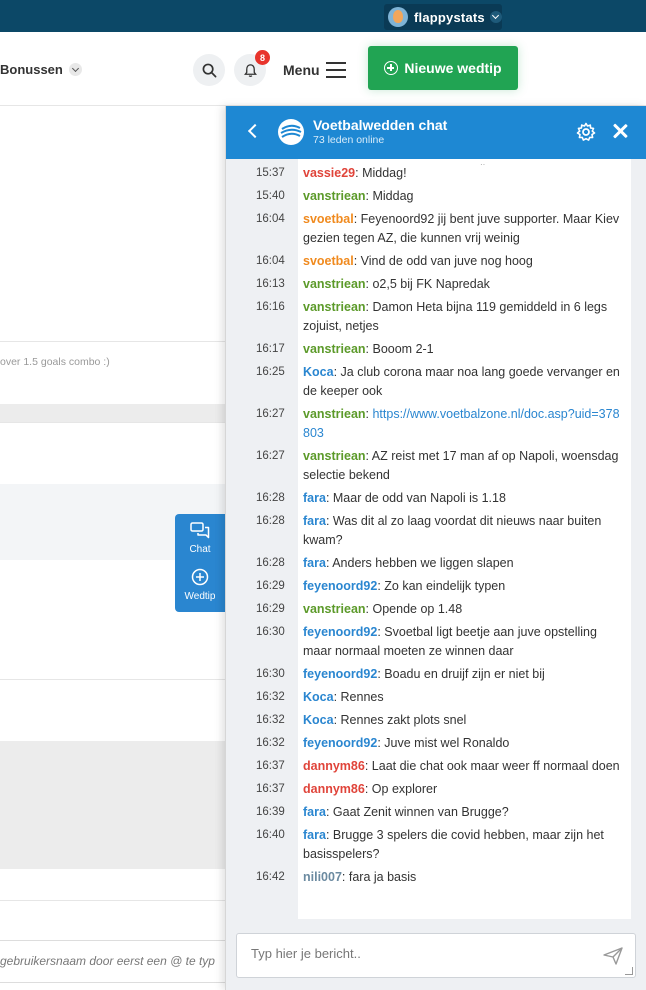 This screenshot has width=646, height=990. I want to click on chat-message: 16:29 feyenoord92: Zo kan eindelijk typen, so click(436, 586).